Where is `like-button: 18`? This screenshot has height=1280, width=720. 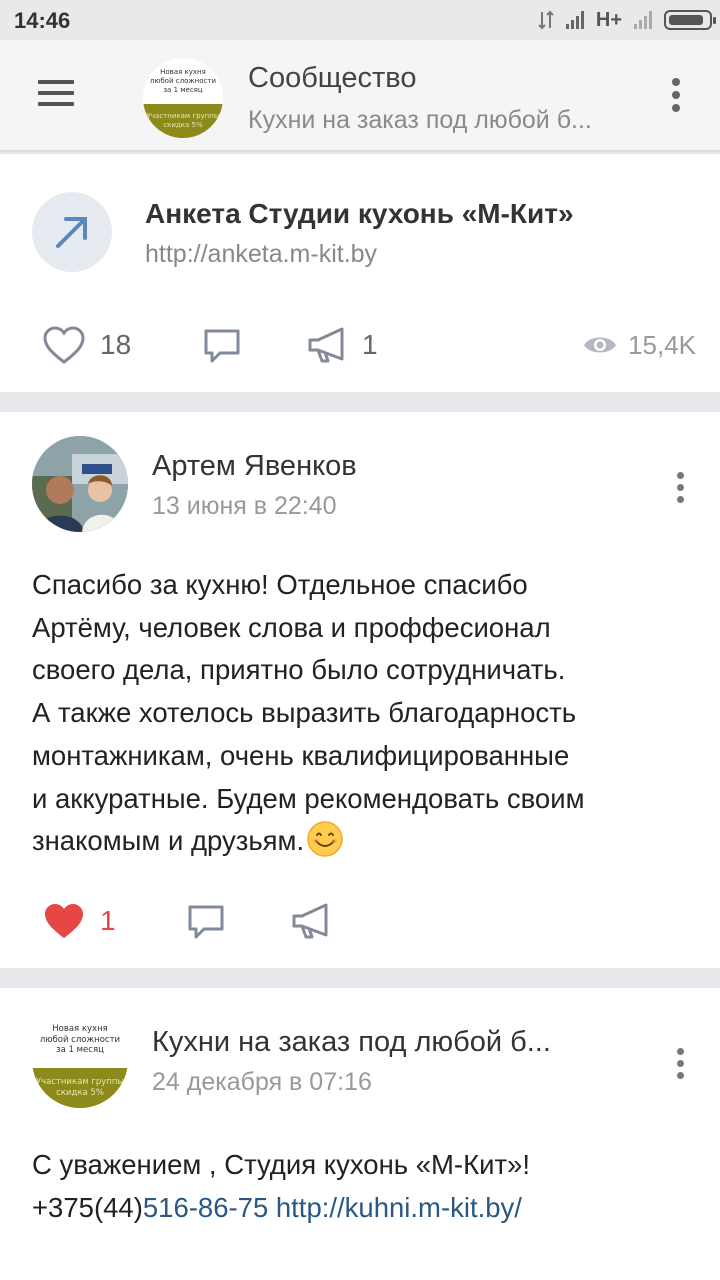
like-button: 18 is located at coordinates (86, 345).